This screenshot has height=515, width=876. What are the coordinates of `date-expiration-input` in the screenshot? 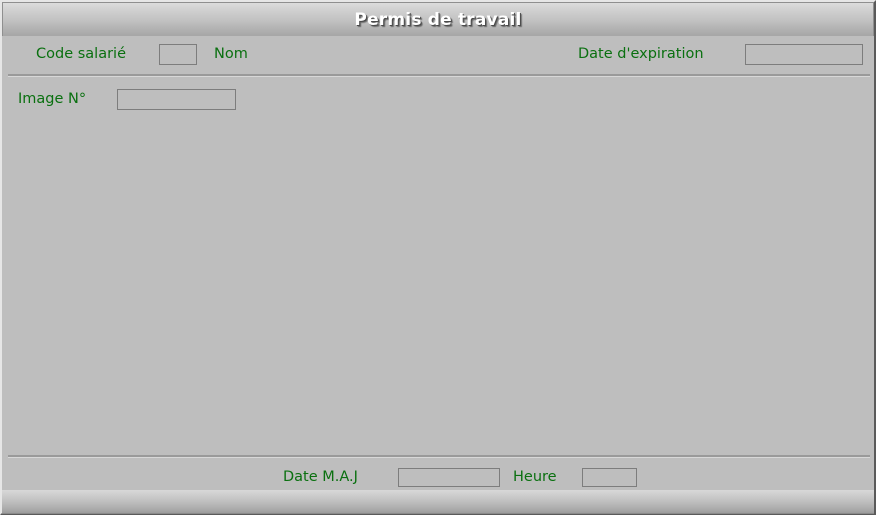 It's located at (804, 54).